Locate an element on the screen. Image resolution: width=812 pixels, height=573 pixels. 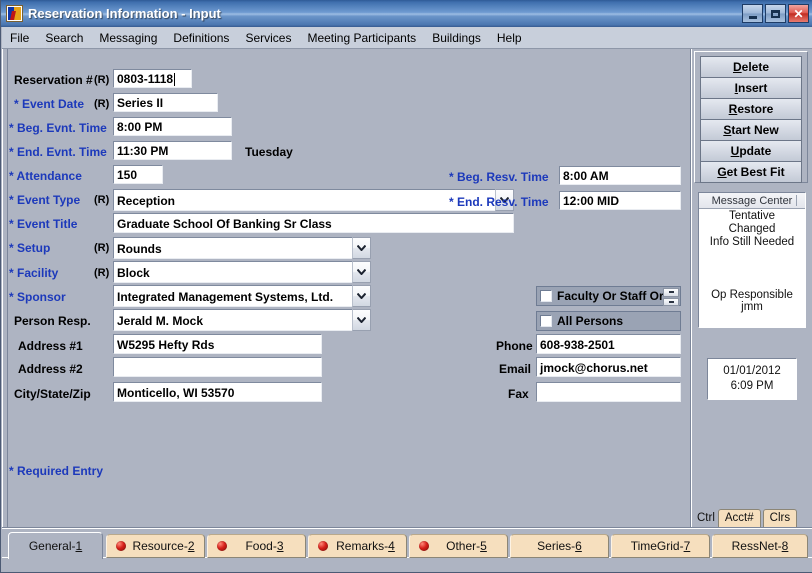
window-controls: ✕ is located at coordinates (775, 13).